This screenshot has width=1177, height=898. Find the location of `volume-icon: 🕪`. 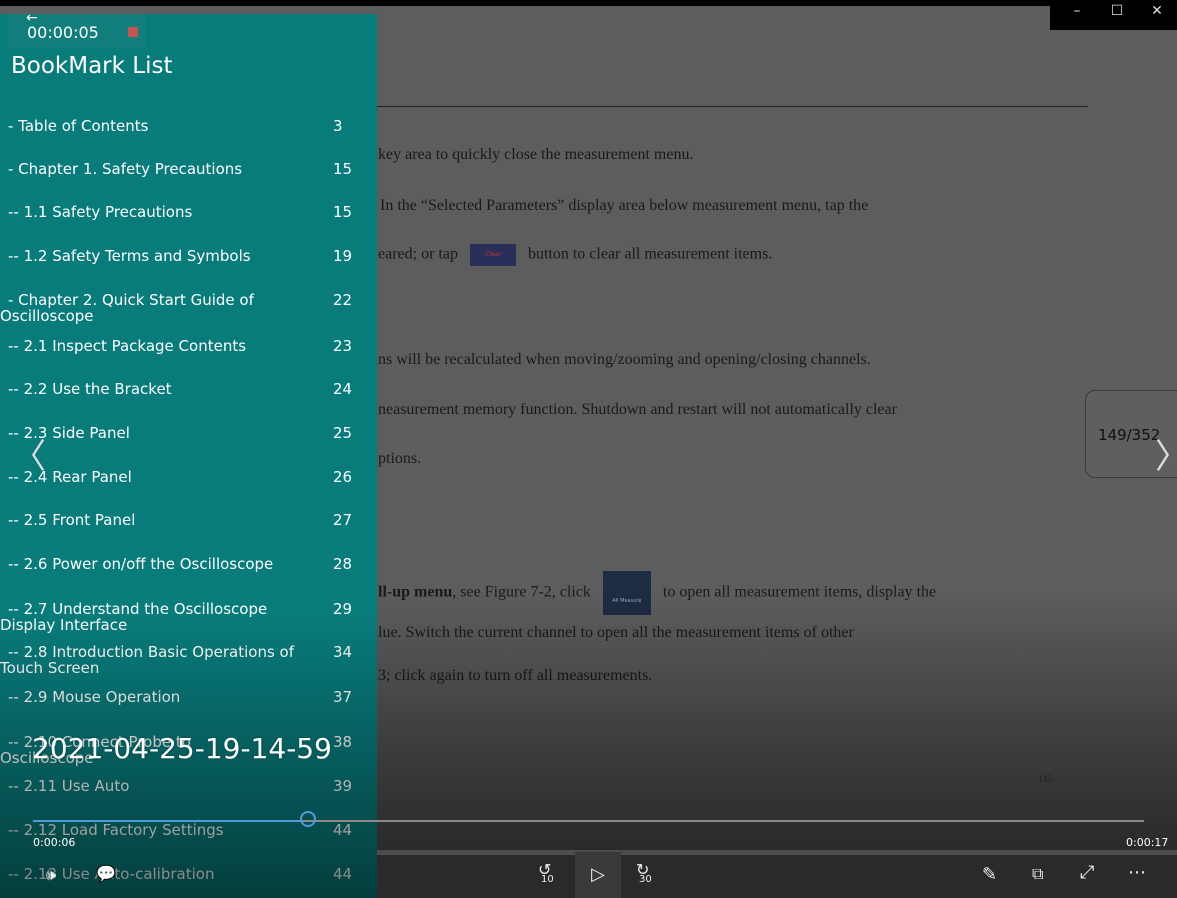

volume-icon: 🕪 is located at coordinates (51, 875).